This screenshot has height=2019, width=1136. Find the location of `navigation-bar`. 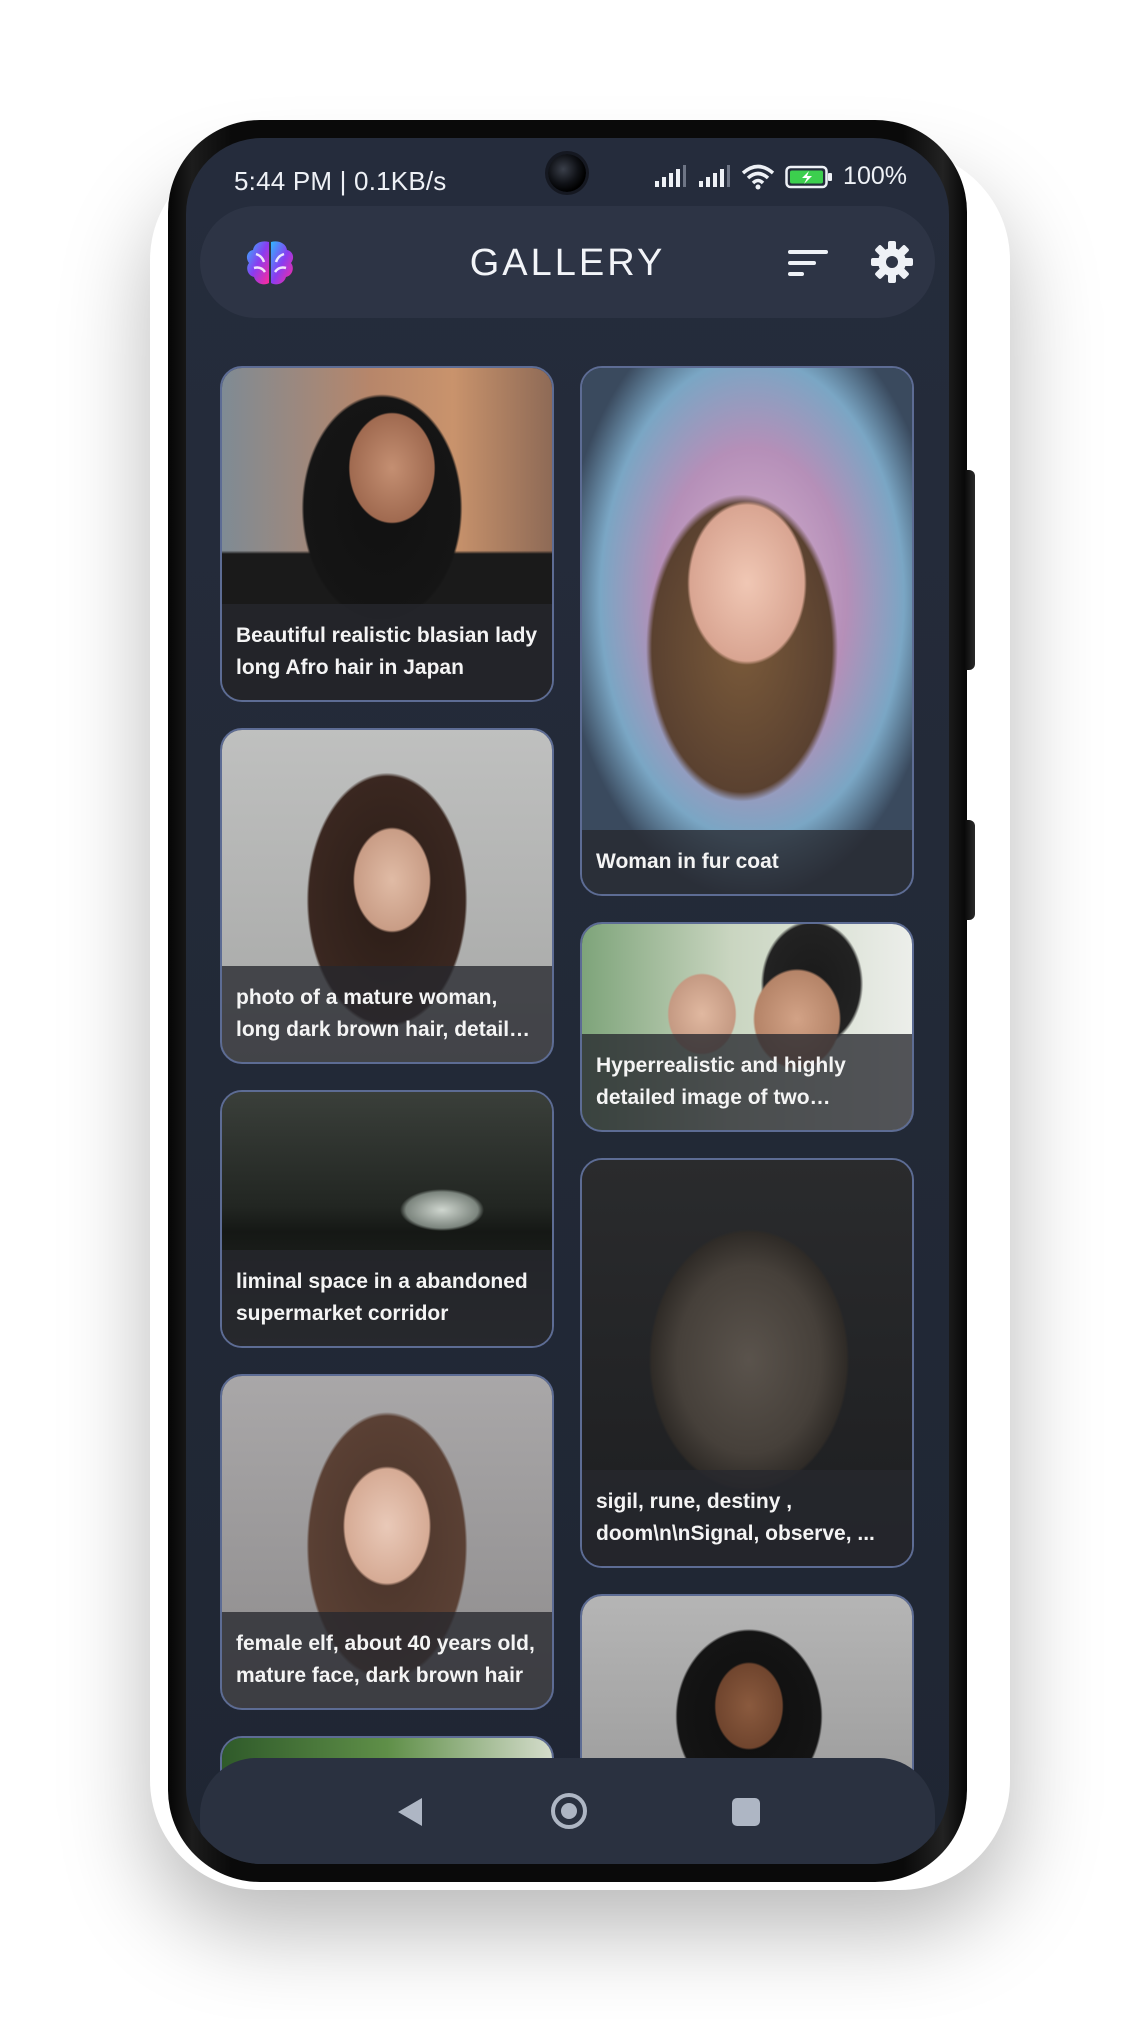

navigation-bar is located at coordinates (567, 1811).